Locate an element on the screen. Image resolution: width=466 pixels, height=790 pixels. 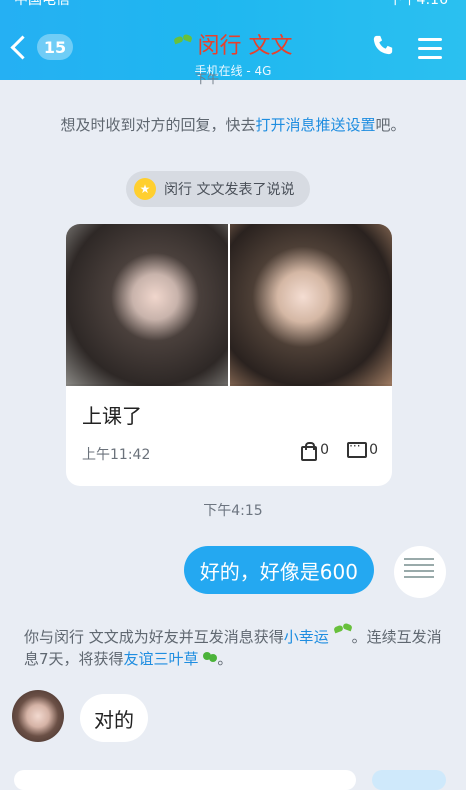
post-title: 上课了 is located at coordinates (112, 416).